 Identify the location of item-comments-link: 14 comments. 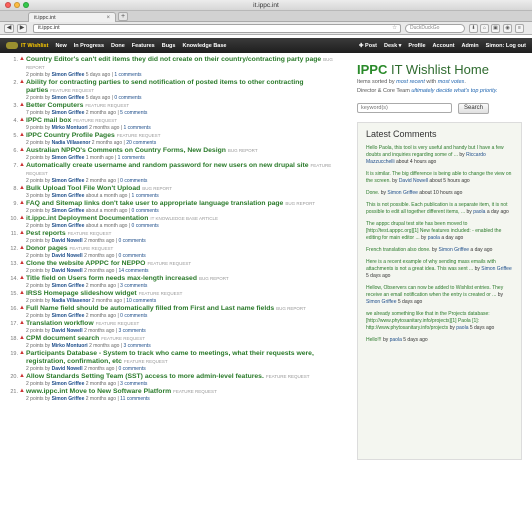
(133, 271).